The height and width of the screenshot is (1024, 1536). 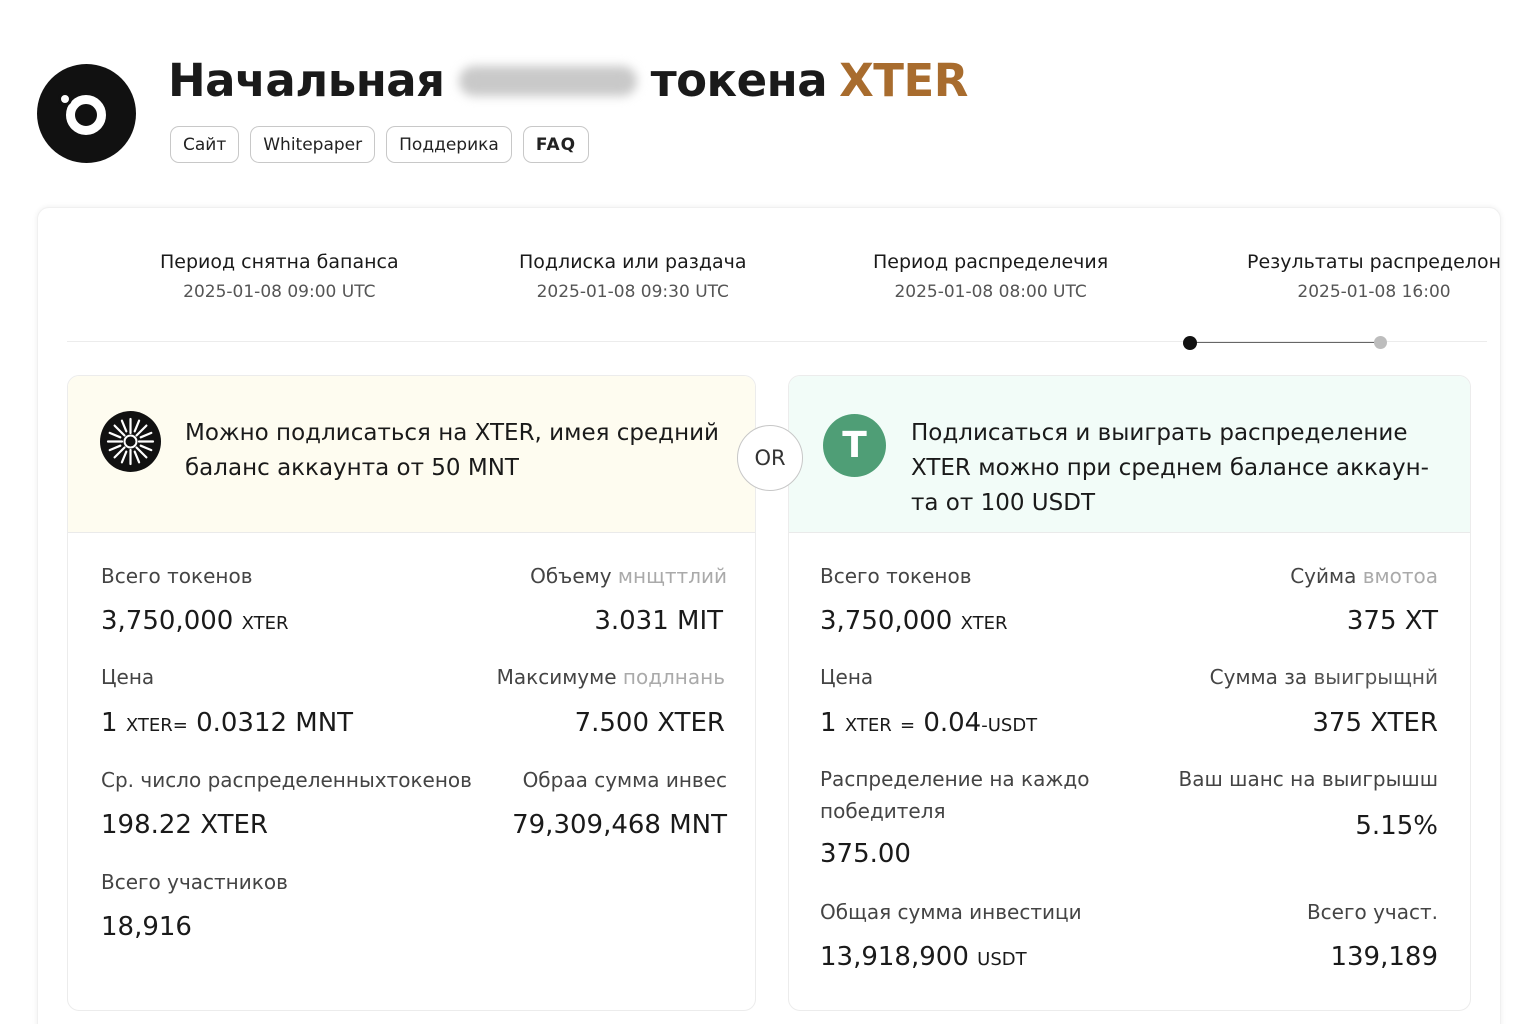 I want to click on max-subscription-value: 7.500 XTER, so click(x=649, y=723).